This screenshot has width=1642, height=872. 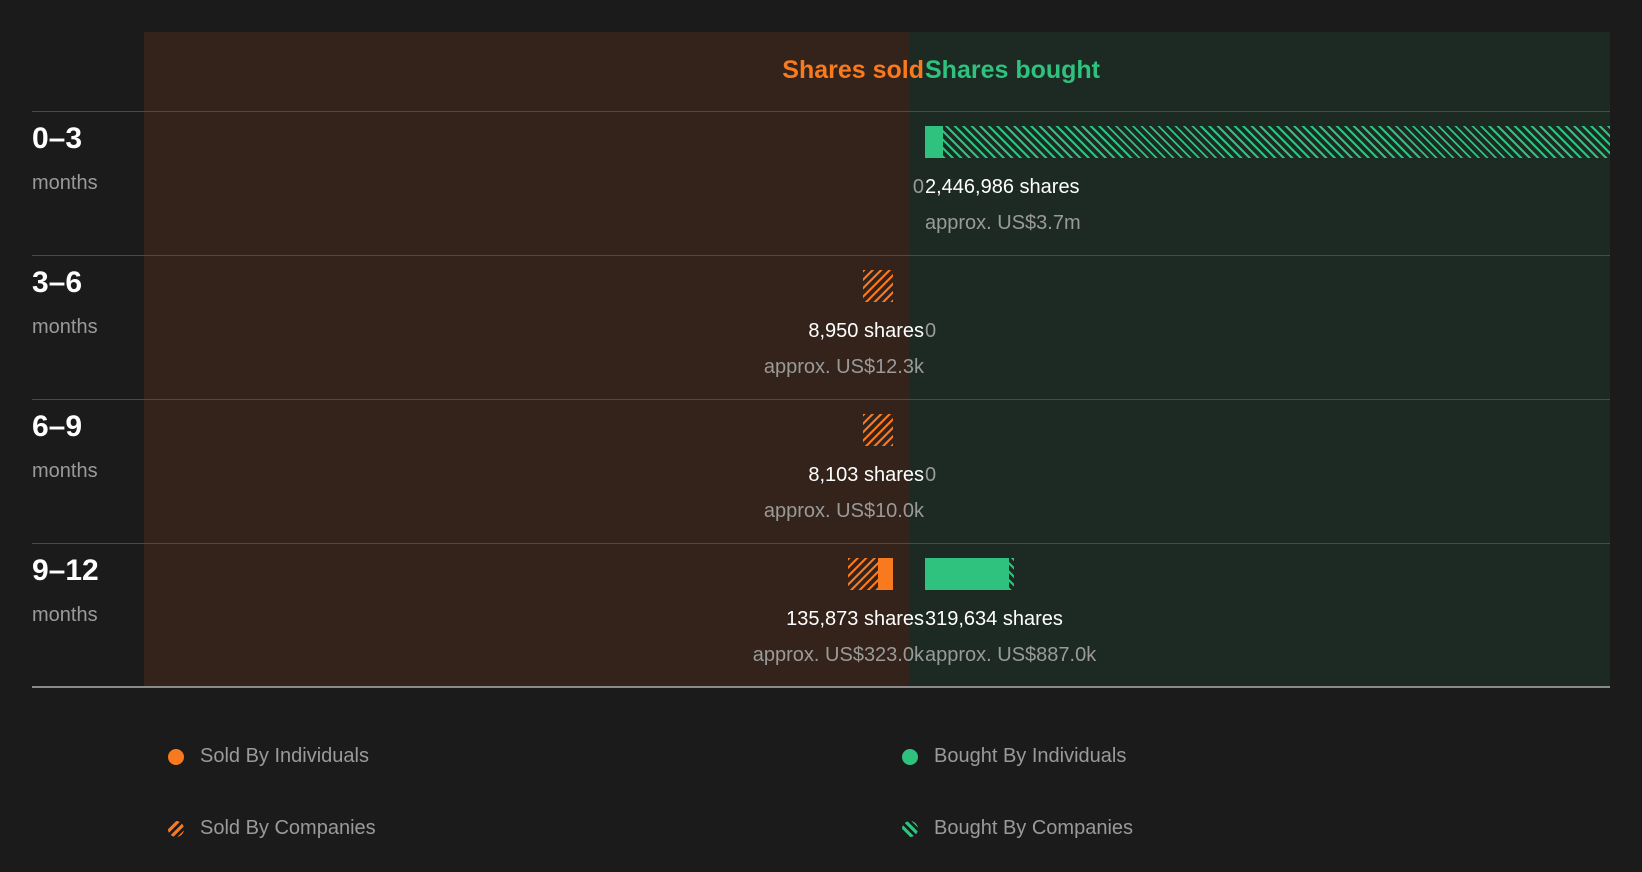 I want to click on sold-approx-value: approx. US$12.3k, so click(x=843, y=367).